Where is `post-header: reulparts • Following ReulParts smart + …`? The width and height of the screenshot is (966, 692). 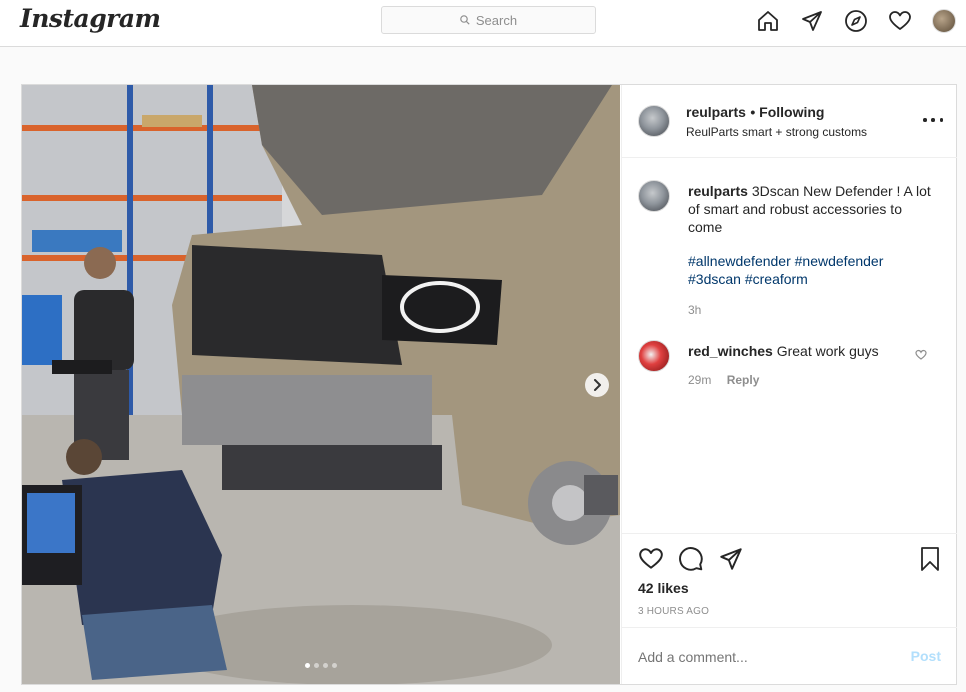 post-header: reulparts • Following ReulParts smart + … is located at coordinates (789, 121).